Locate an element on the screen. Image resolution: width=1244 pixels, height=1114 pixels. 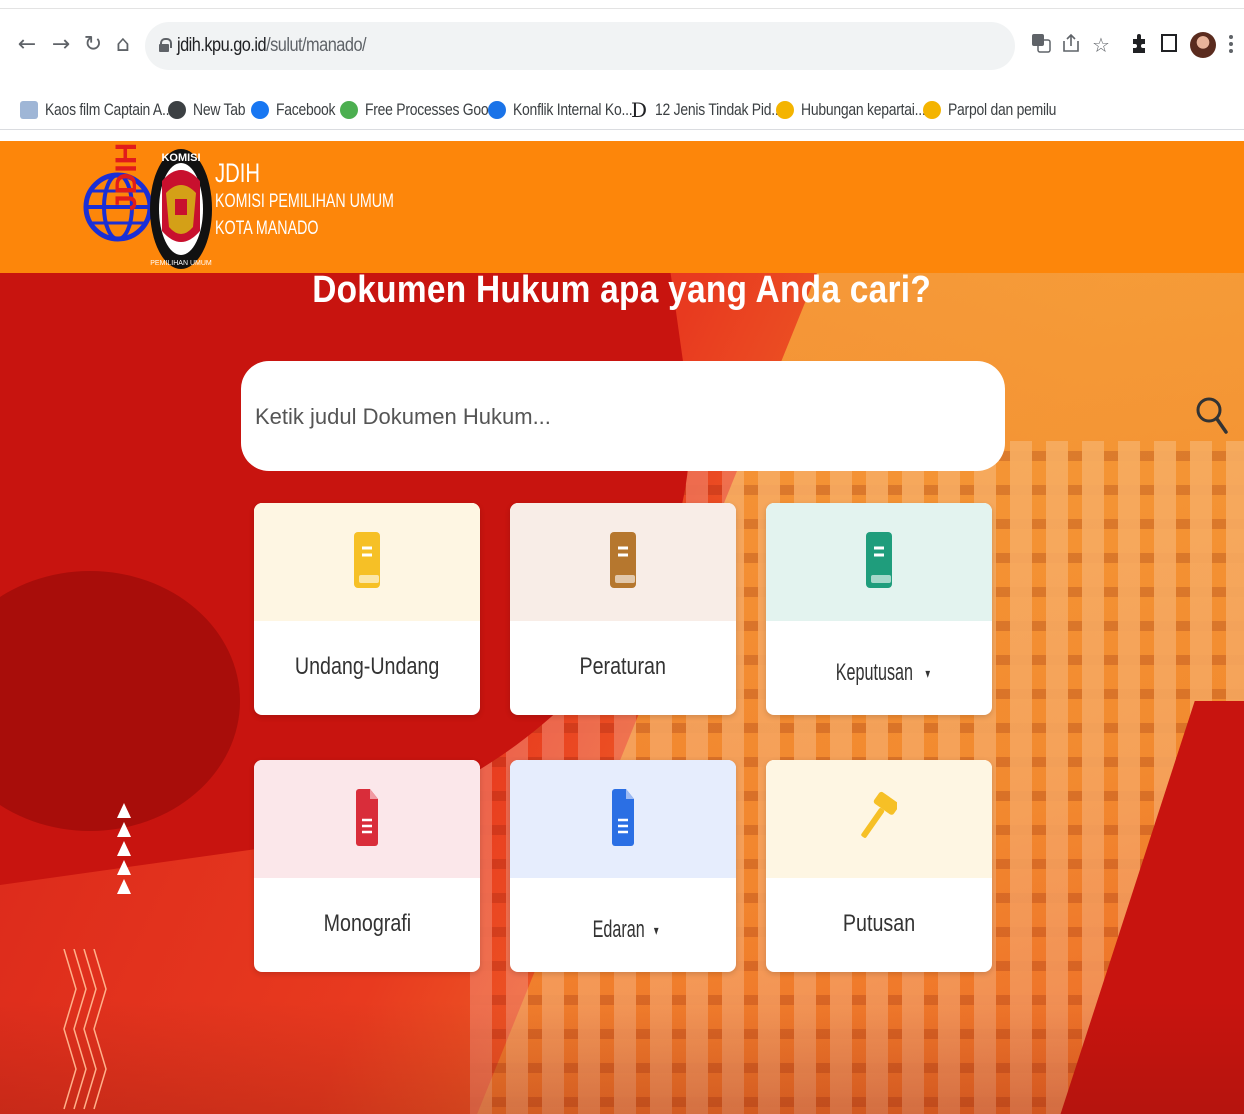
category-card-monografi: Monografi is located at coordinates (367, 866).